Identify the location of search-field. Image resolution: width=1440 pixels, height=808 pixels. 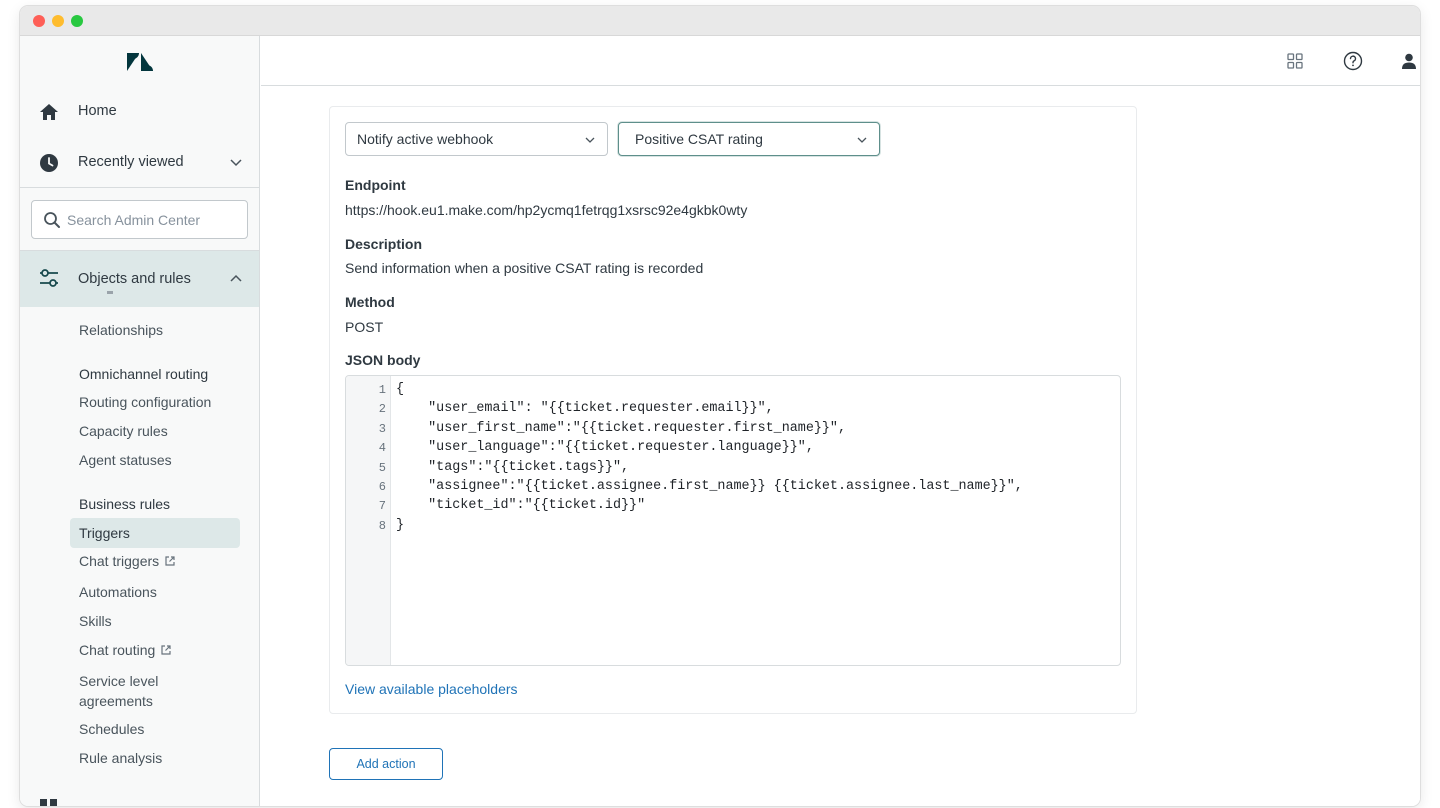
(139, 219).